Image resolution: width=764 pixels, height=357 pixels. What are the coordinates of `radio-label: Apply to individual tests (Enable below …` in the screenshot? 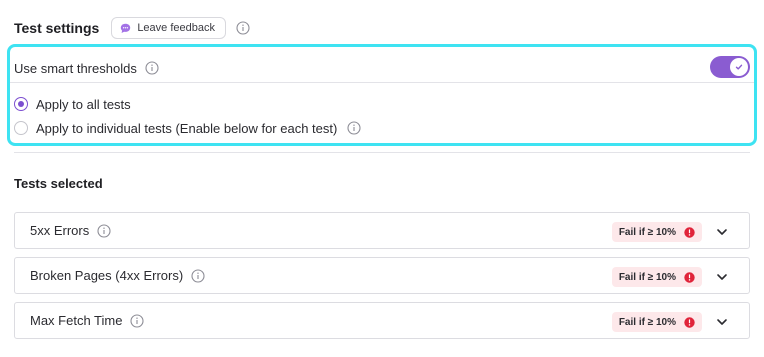 It's located at (187, 128).